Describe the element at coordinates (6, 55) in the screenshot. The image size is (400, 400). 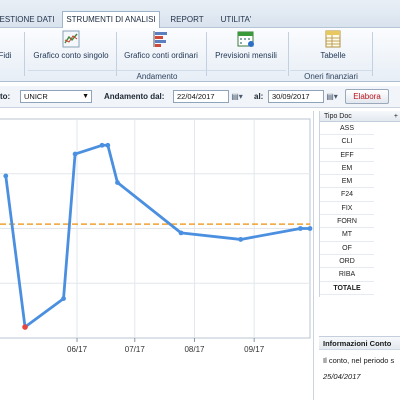
I see `fidi-label: Fidi` at that location.